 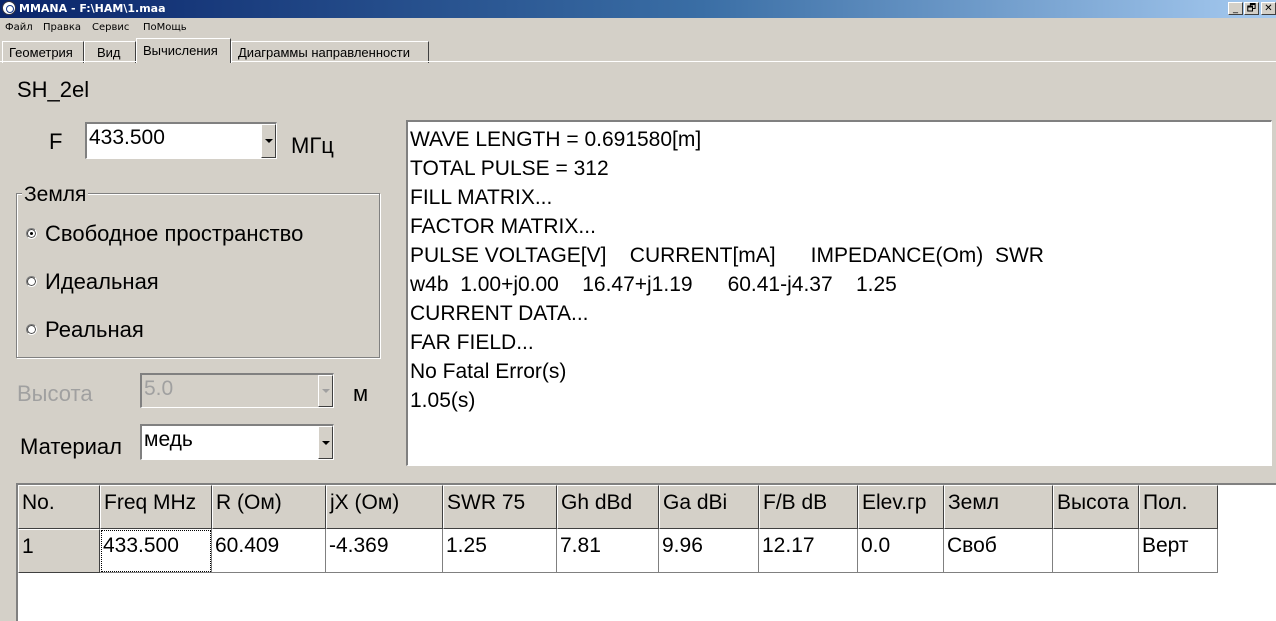 What do you see at coordinates (156, 507) in the screenshot?
I see `col-header-freq: Freq MHz` at bounding box center [156, 507].